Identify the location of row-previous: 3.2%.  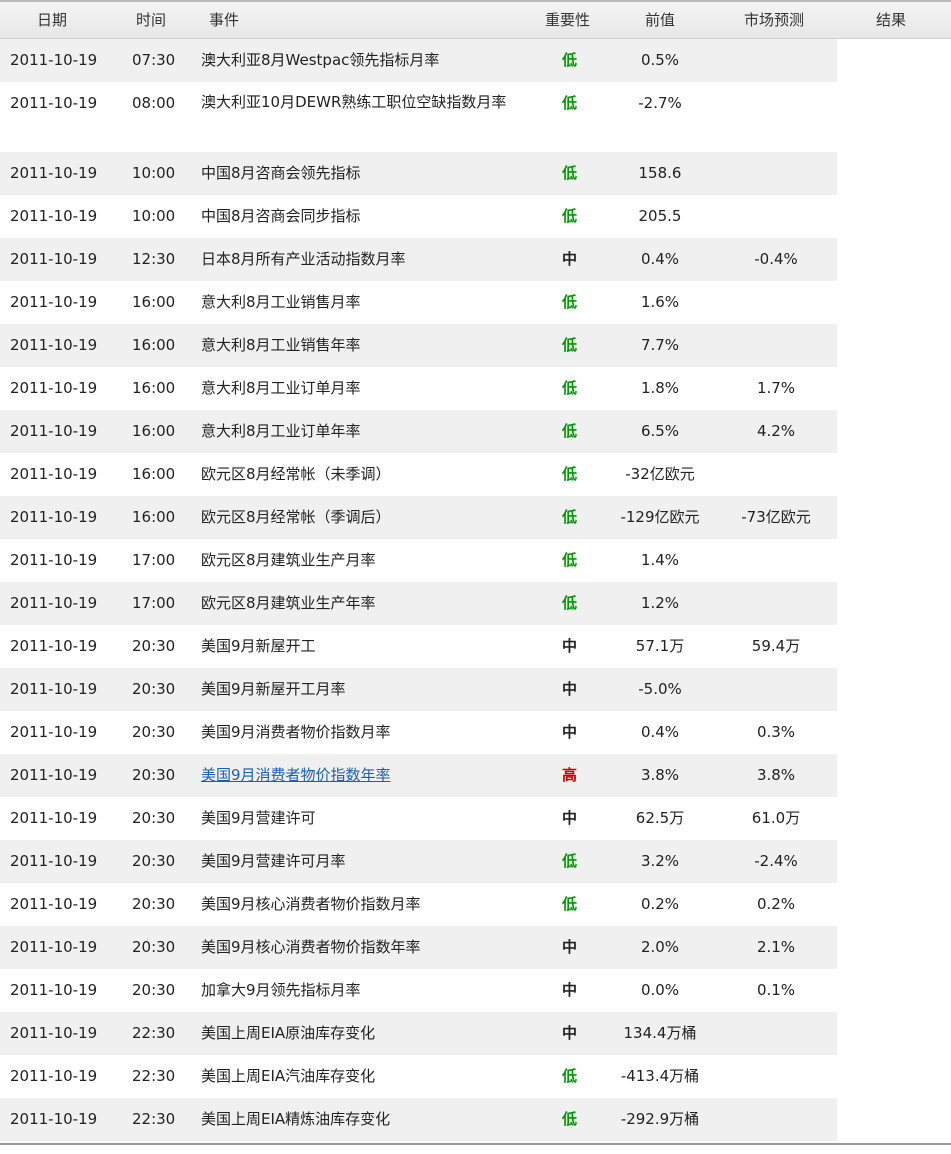
(660, 861).